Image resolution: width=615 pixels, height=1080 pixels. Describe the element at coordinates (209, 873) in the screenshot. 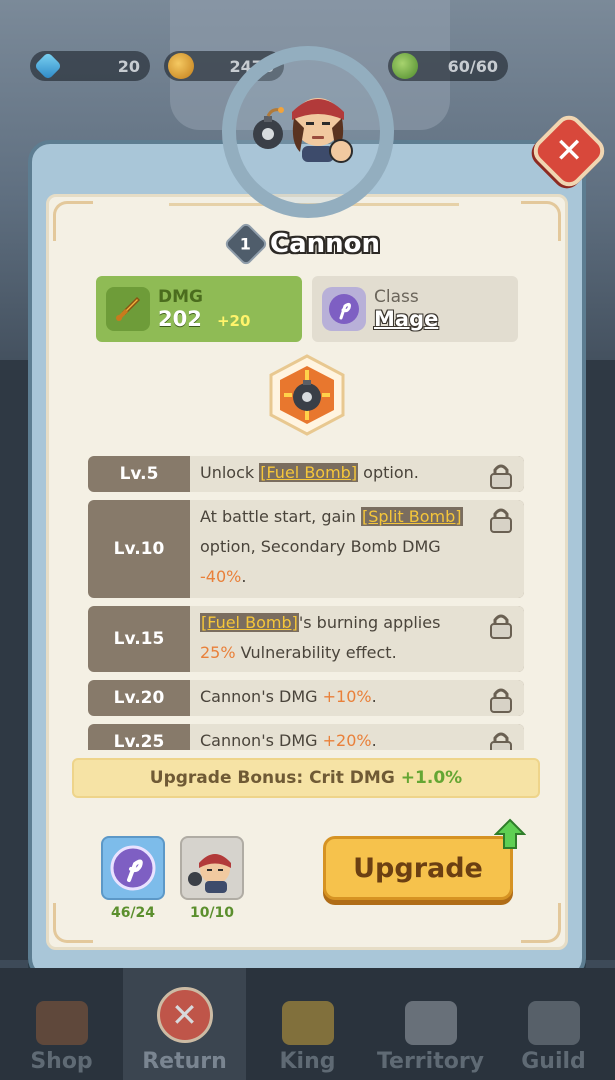

I see `cannon-hero-shard-icon` at that location.